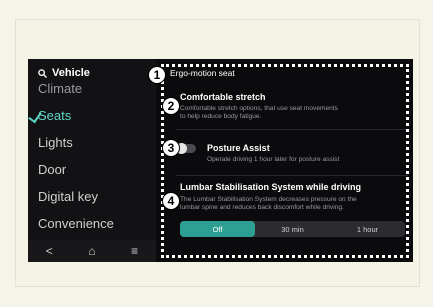 The image size is (433, 307). I want to click on back-icon: <, so click(49, 251).